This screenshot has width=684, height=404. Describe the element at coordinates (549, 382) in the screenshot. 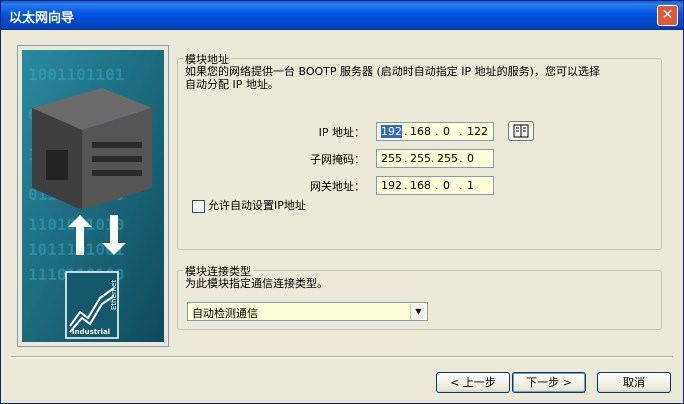

I see `next-button: 下一步 >` at that location.